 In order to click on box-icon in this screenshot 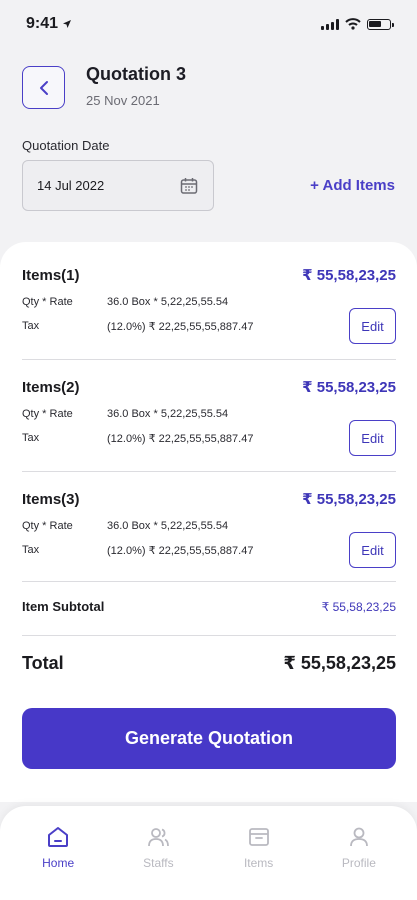, I will do `click(258, 837)`.